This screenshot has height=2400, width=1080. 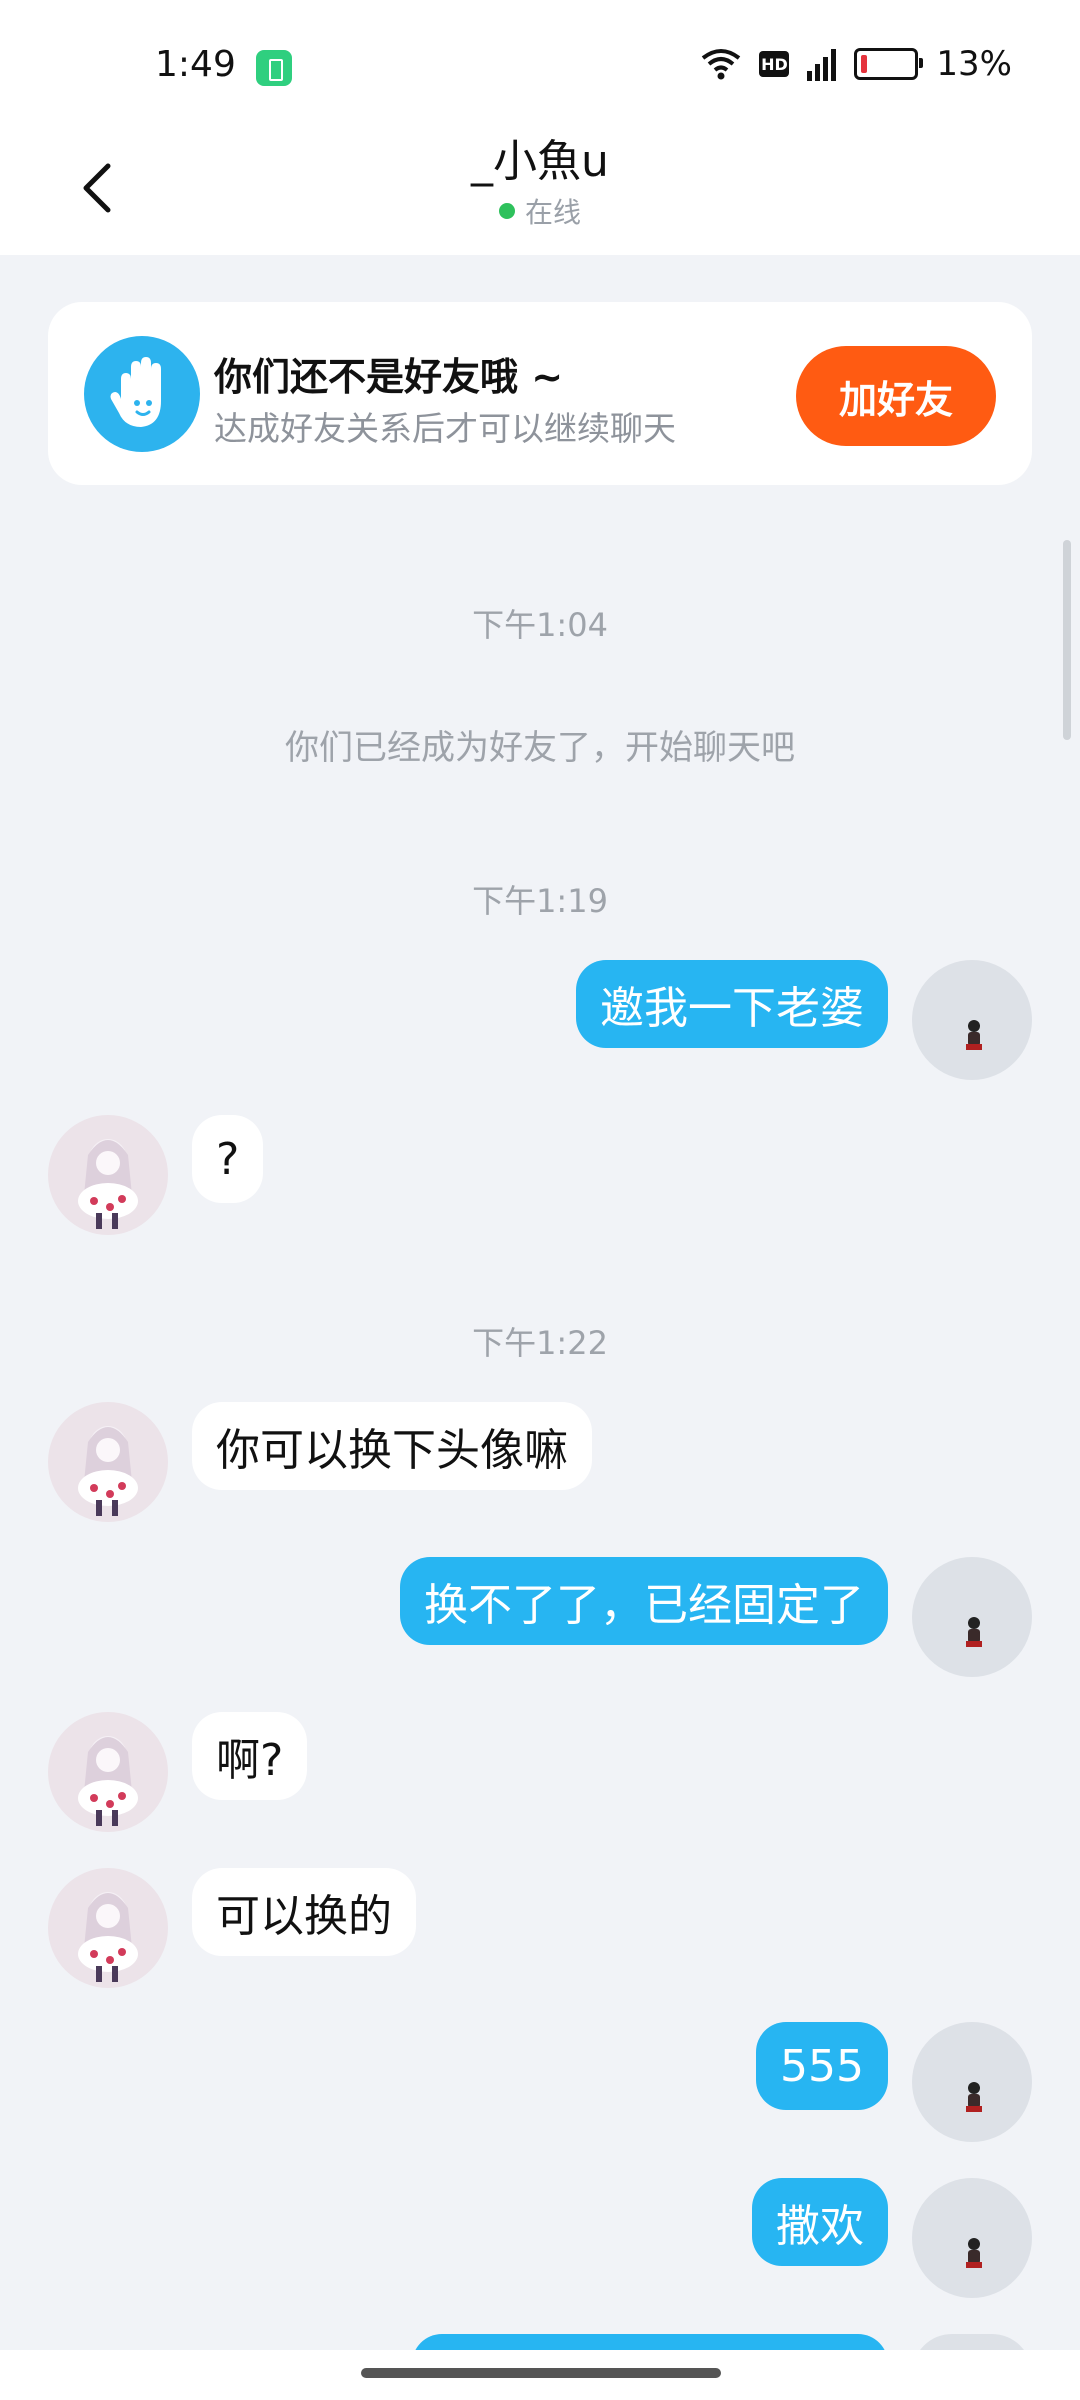 I want to click on online-dot, so click(x=506, y=211).